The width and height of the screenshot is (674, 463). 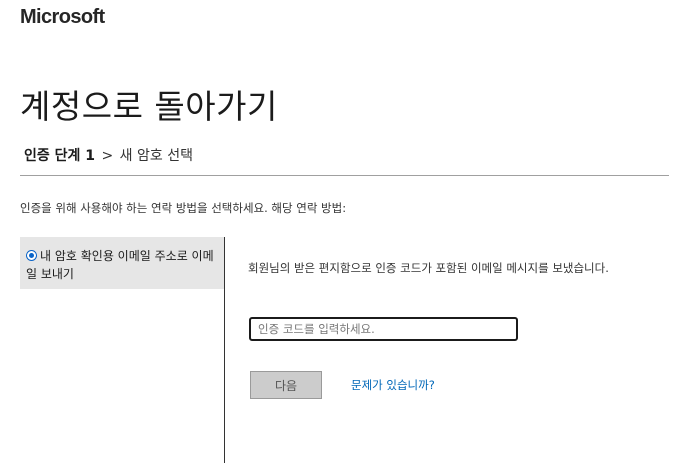 What do you see at coordinates (286, 385) in the screenshot?
I see `next-button: 다음` at bounding box center [286, 385].